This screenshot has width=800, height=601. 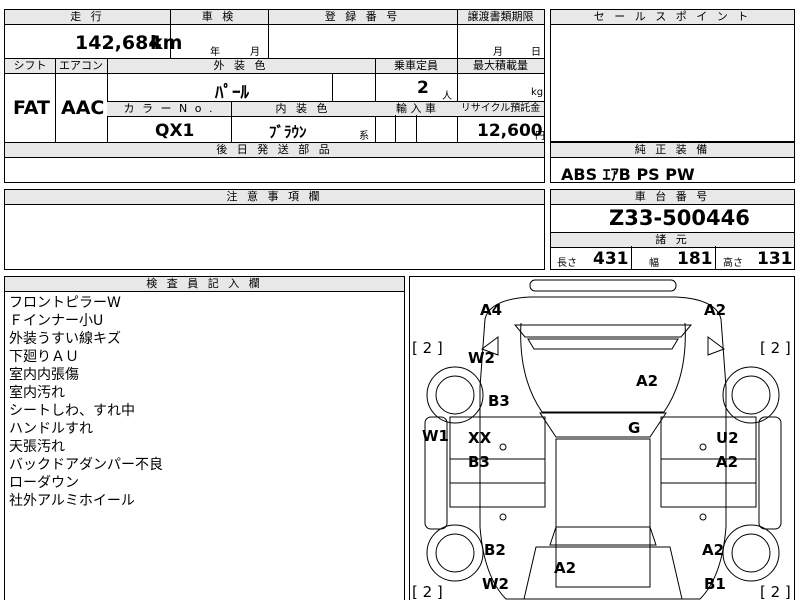 I want to click on interior-color-suffix: 系, so click(x=364, y=136).